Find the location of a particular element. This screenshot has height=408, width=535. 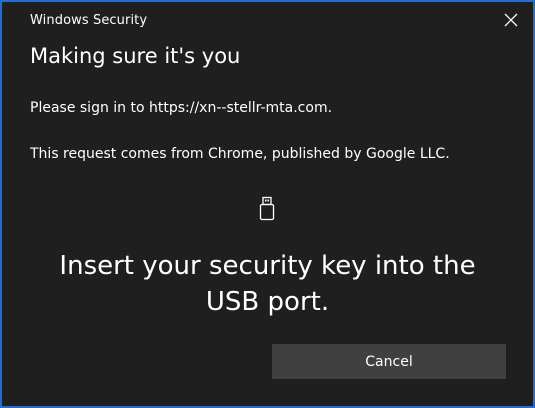

close-button is located at coordinates (511, 20).